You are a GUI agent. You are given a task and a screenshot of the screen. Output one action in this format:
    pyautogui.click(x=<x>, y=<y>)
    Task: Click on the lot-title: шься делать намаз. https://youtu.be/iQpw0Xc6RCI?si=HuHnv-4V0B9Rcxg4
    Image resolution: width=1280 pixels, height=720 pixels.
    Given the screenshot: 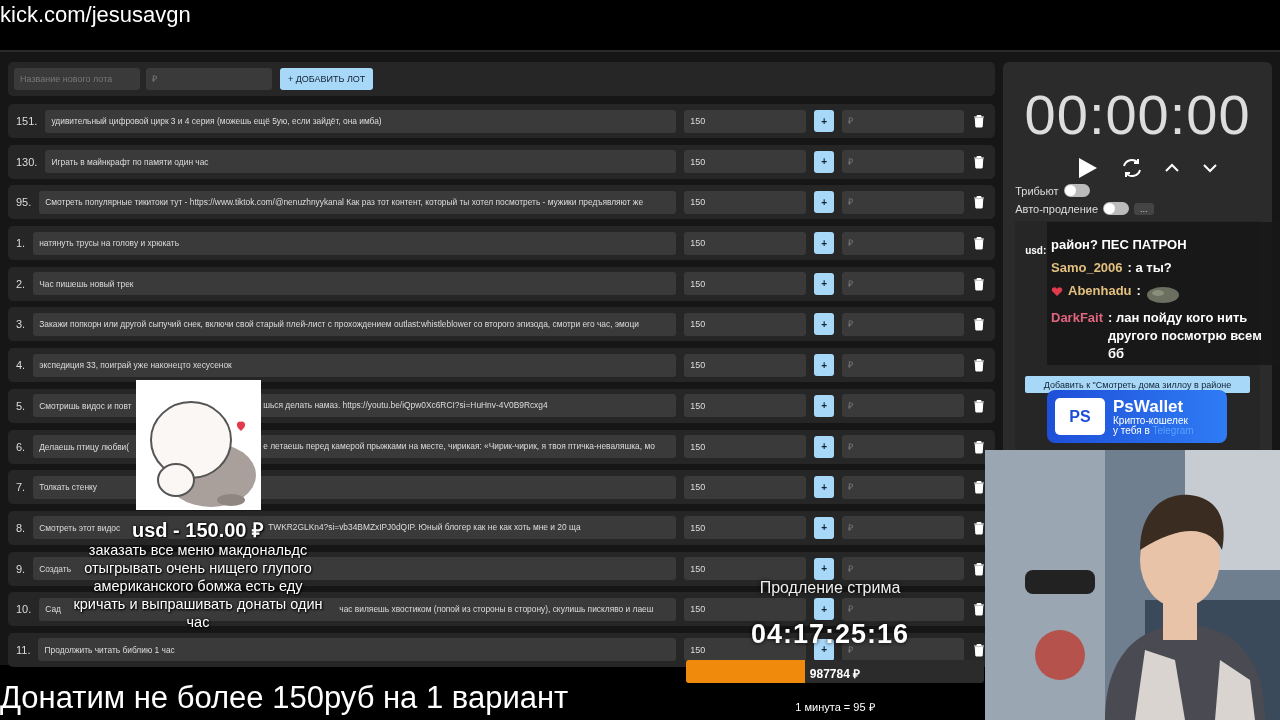 What is the action you would take?
    pyautogui.click(x=405, y=405)
    